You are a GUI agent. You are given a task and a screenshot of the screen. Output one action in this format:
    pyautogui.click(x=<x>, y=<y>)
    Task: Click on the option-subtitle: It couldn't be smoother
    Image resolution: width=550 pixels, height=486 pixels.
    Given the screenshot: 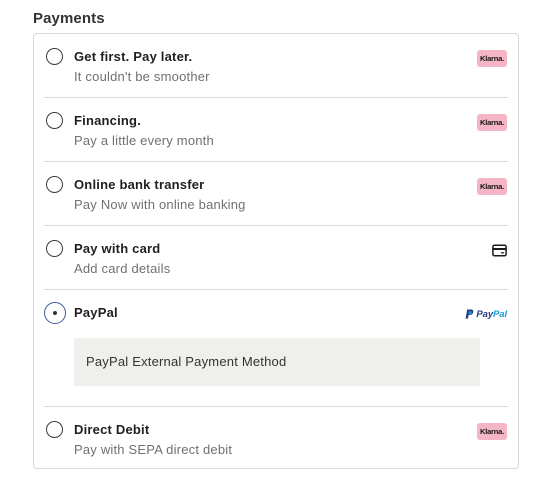 What is the action you would take?
    pyautogui.click(x=142, y=76)
    